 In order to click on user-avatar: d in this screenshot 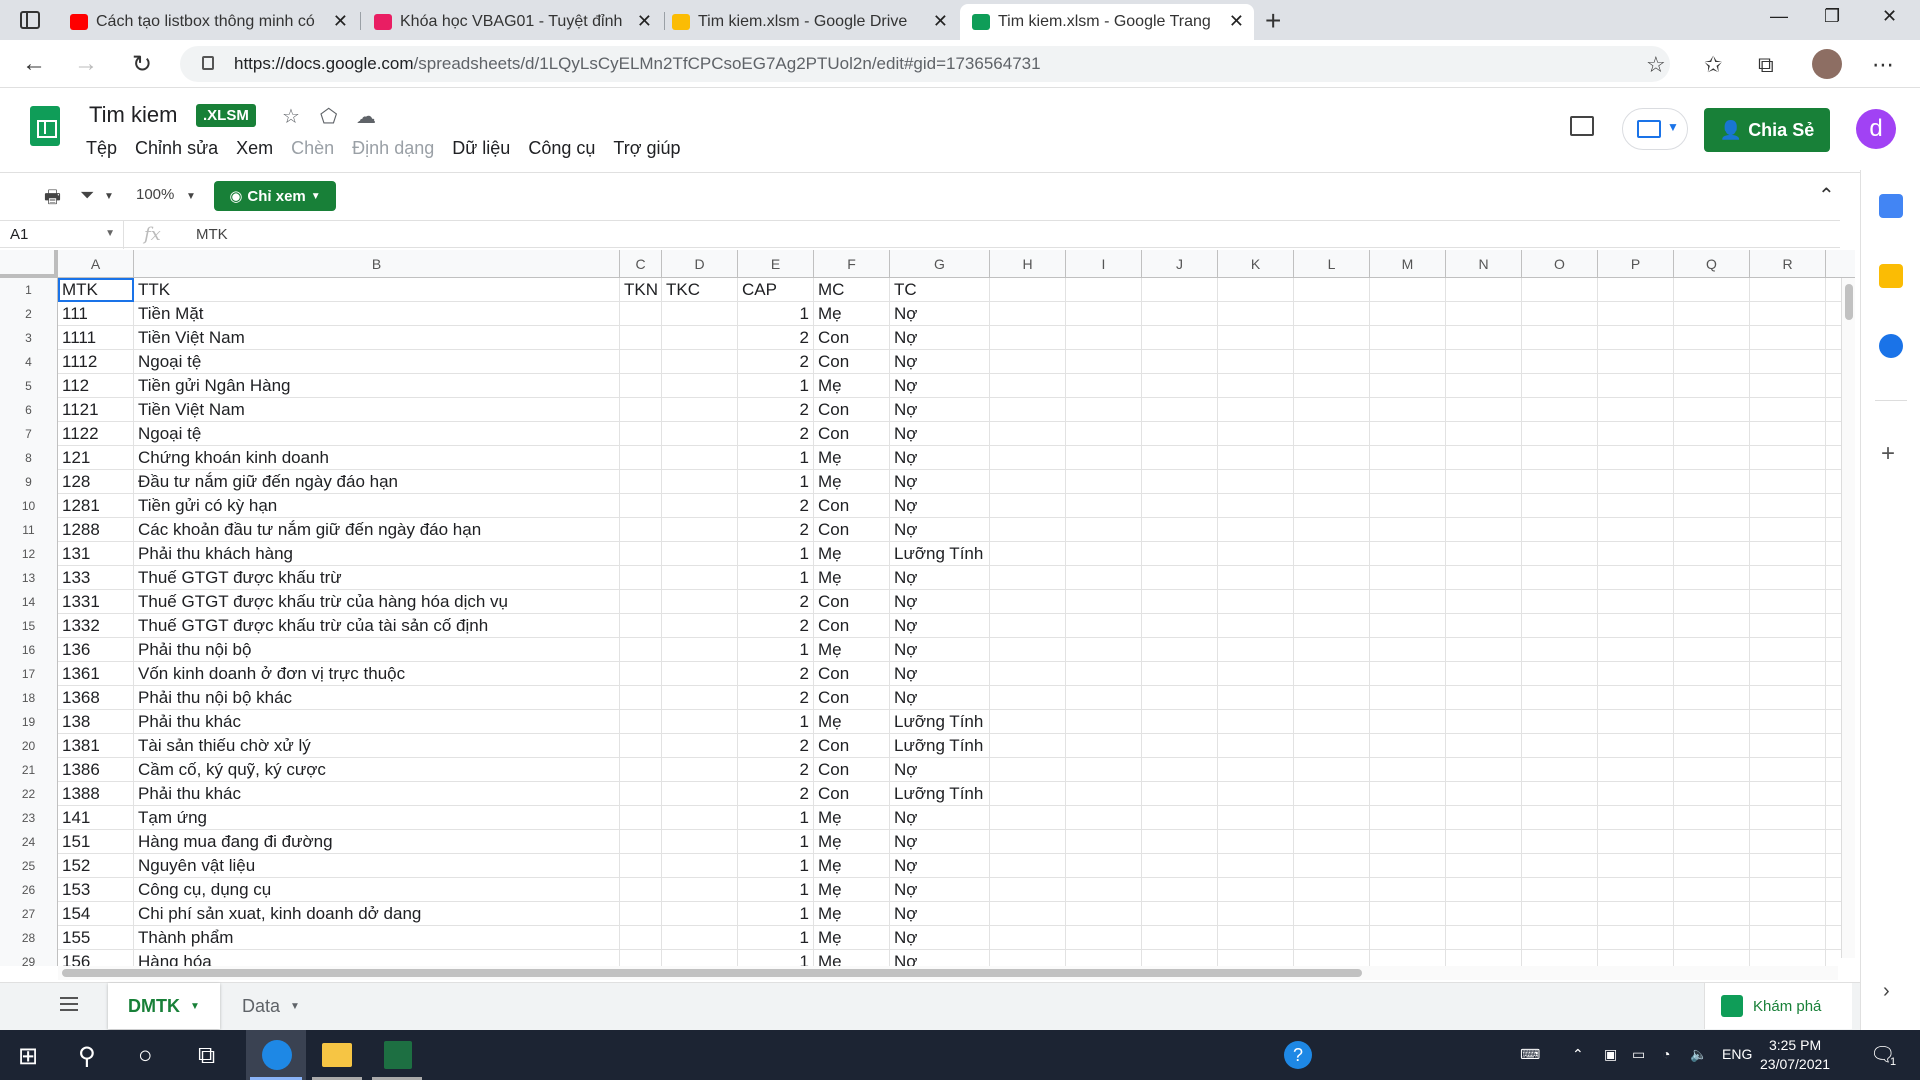, I will do `click(1876, 129)`.